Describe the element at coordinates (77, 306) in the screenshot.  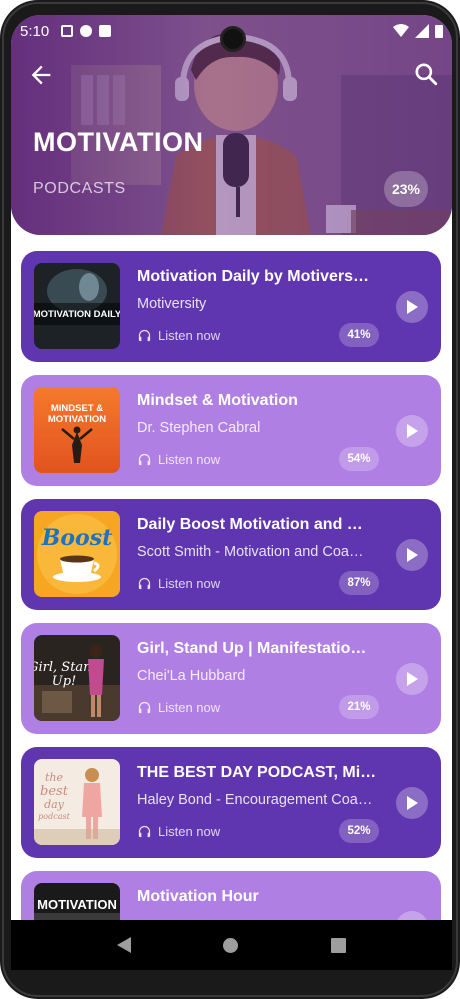
I see `podcast-cover: MOTIVATION DAILY` at that location.